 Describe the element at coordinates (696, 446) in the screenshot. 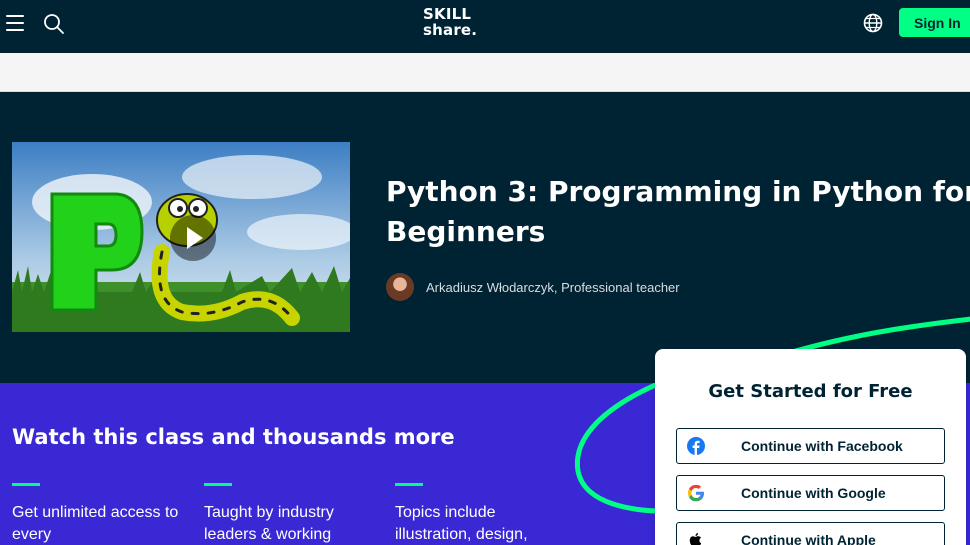

I see `facebook-icon` at that location.